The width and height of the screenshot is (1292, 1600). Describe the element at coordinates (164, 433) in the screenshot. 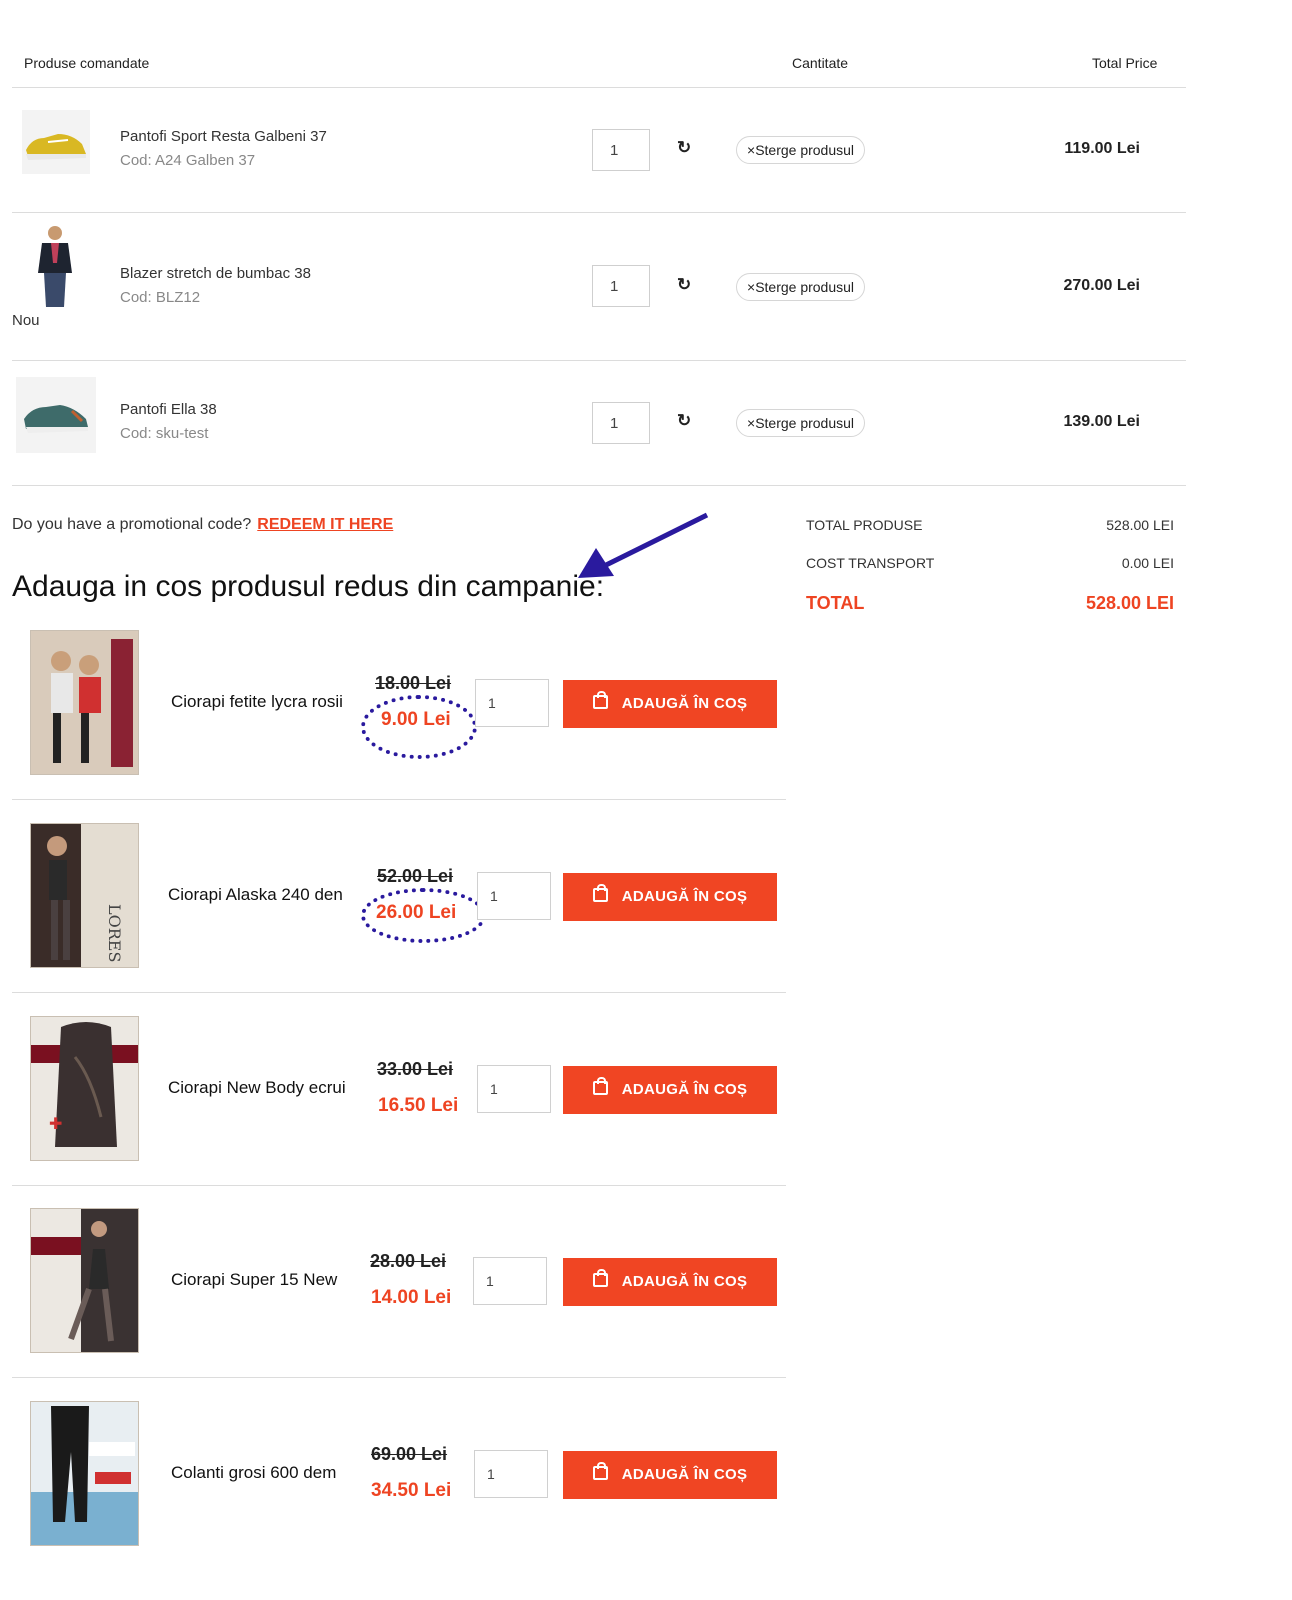

I see `product-code: Cod: sku-test` at that location.